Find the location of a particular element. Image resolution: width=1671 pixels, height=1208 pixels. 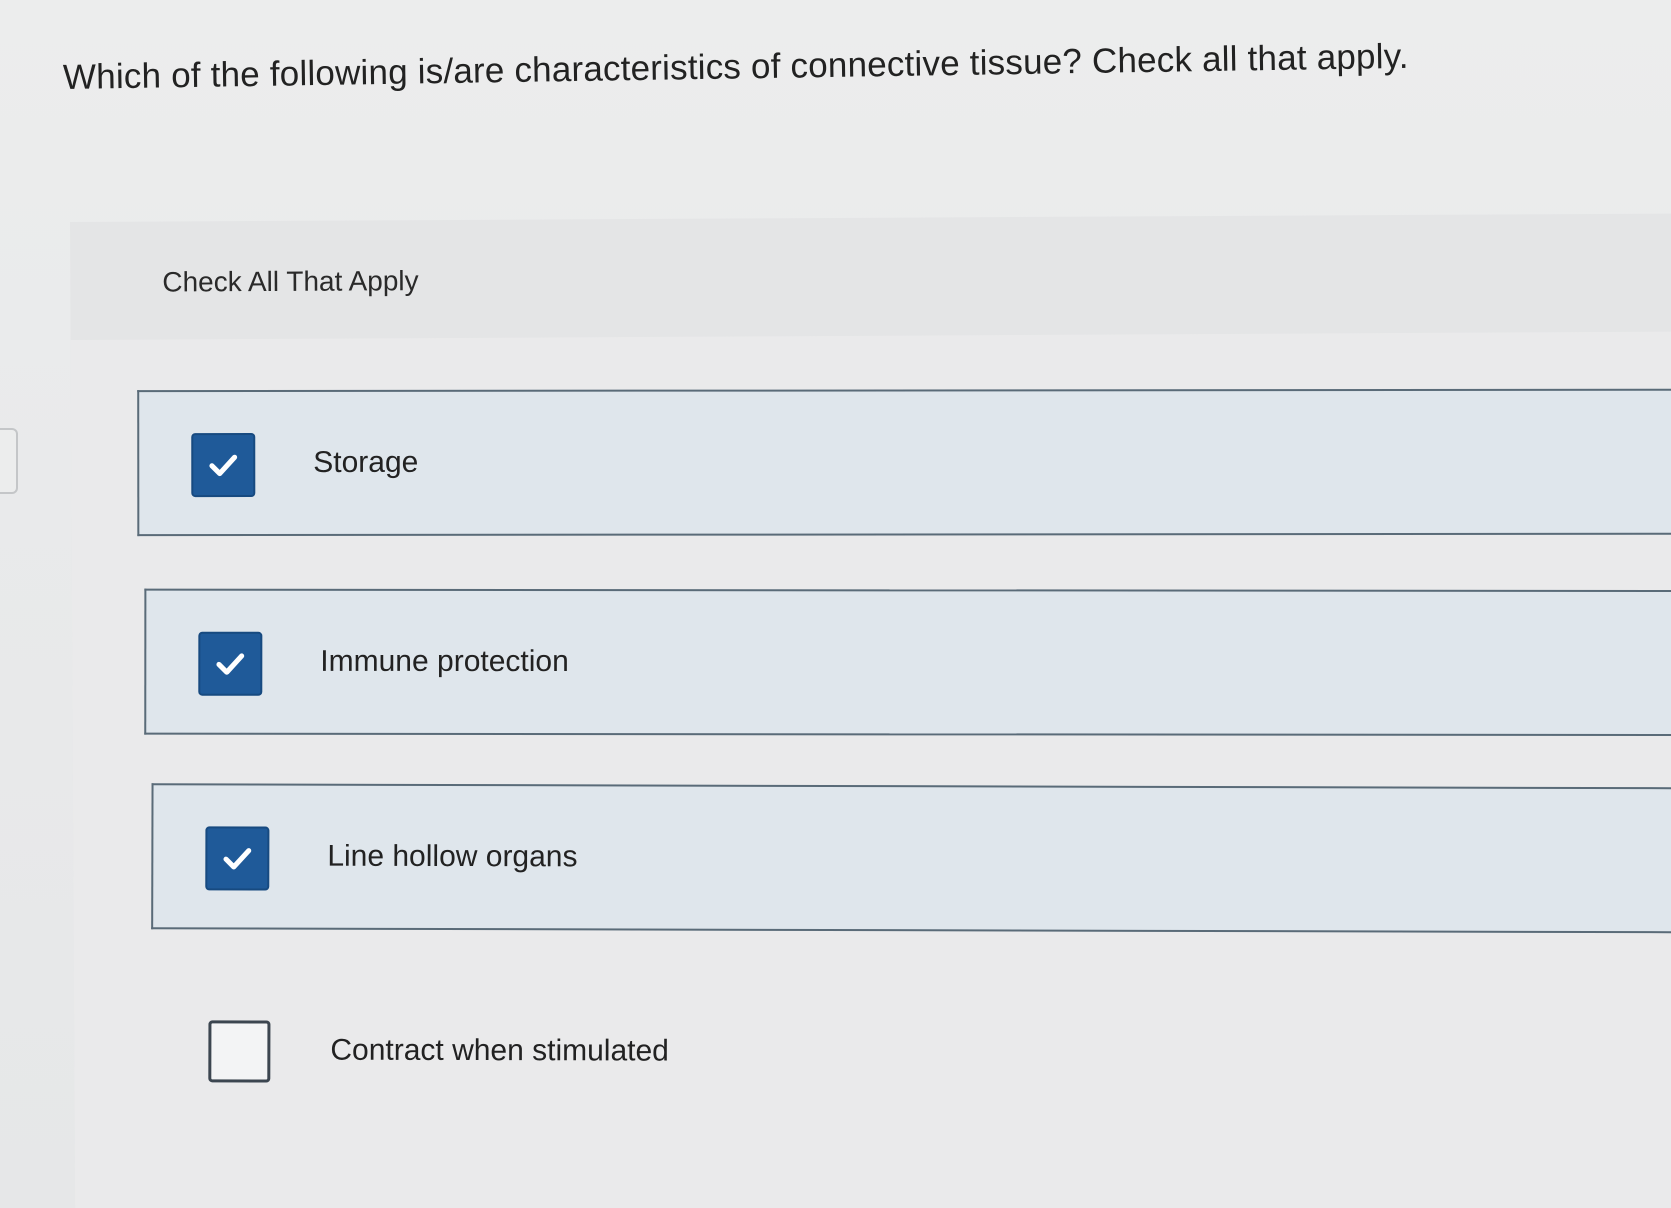

option-line-hollow-organs: Line hollow organs is located at coordinates (911, 858).